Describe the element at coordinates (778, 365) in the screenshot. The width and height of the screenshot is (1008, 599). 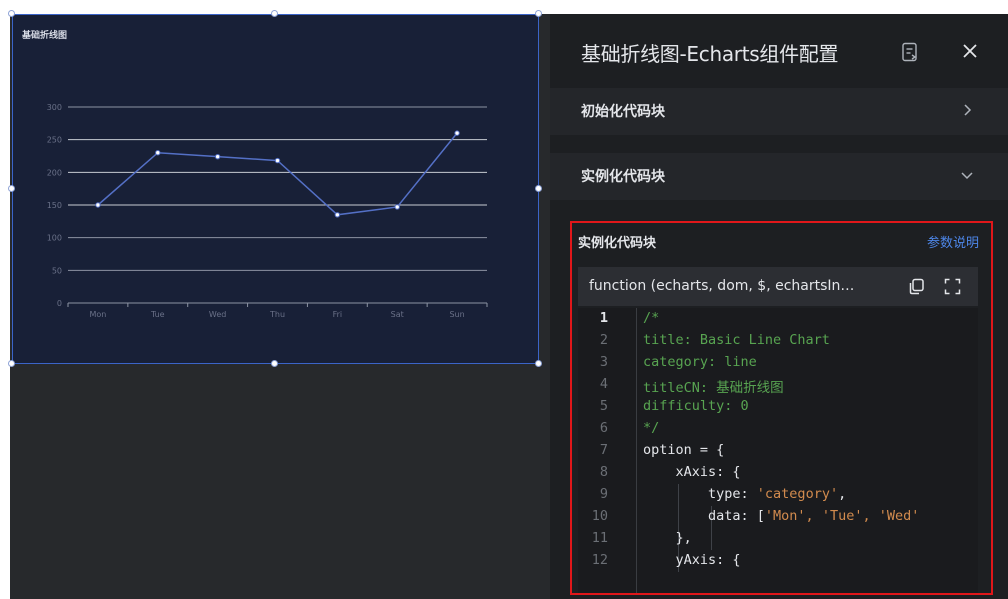
I see `code-line: 3 category: line` at that location.